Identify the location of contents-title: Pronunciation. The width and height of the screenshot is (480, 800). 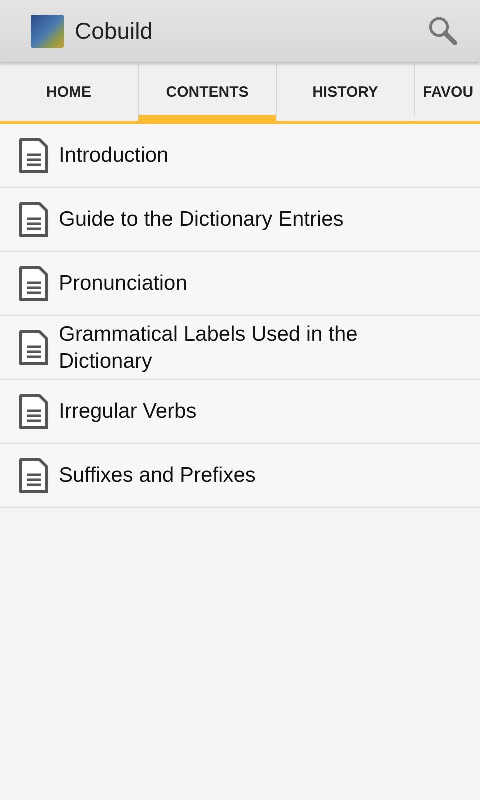
(123, 284).